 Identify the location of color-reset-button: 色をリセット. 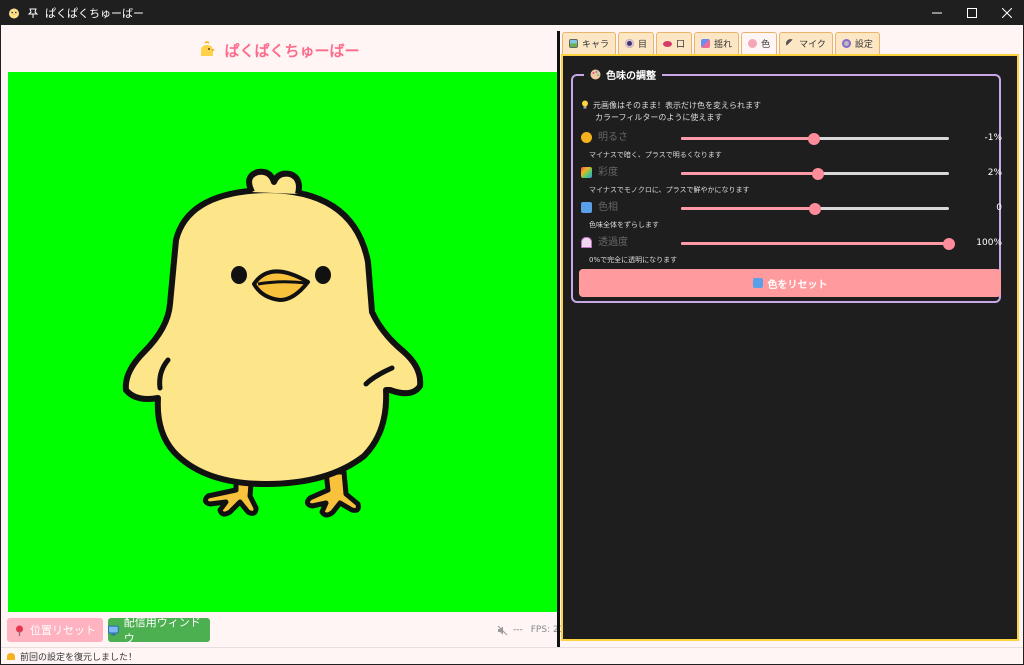
(790, 283).